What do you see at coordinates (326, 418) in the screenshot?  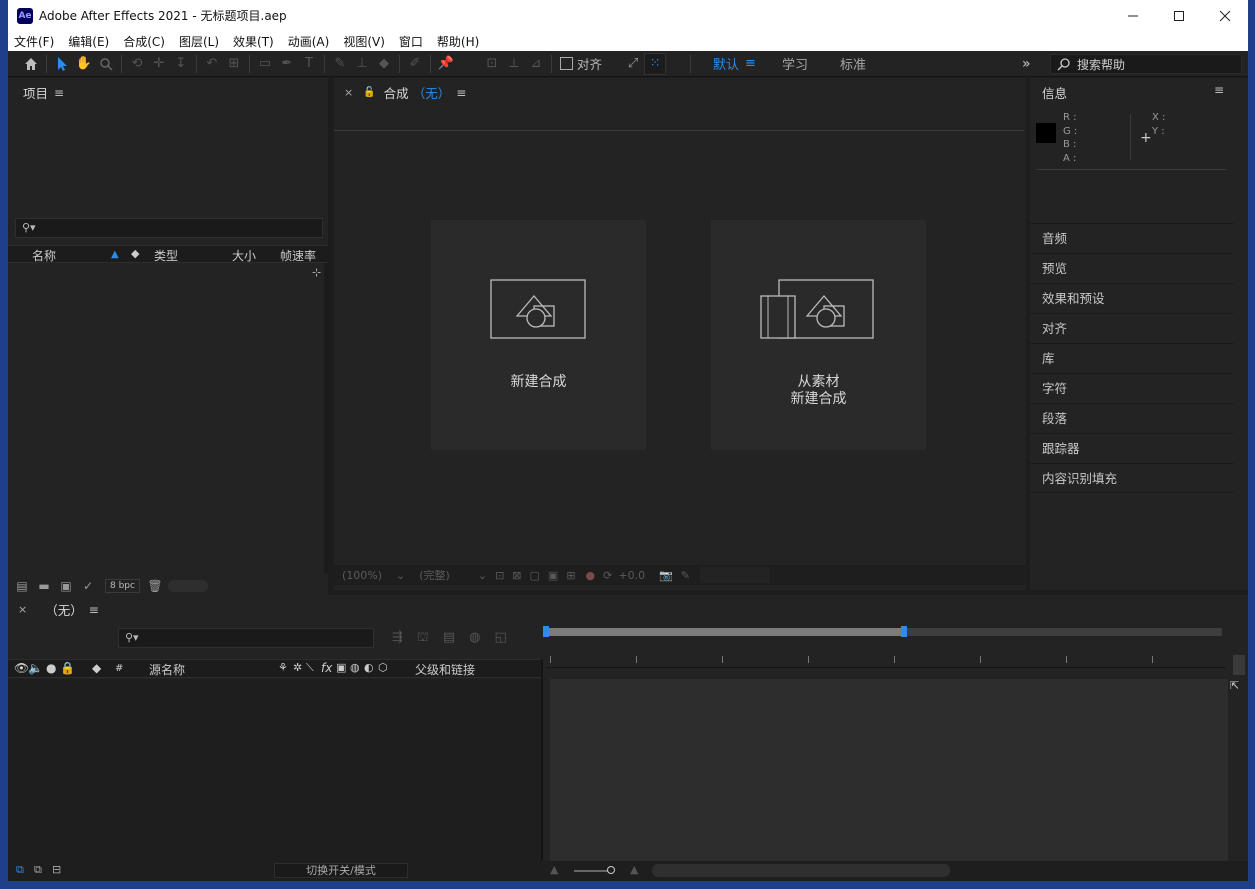 I see `project-scrollbar` at bounding box center [326, 418].